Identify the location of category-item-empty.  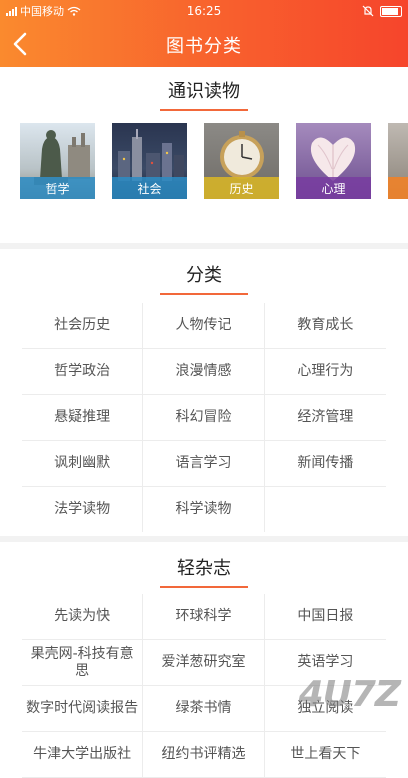
(325, 509).